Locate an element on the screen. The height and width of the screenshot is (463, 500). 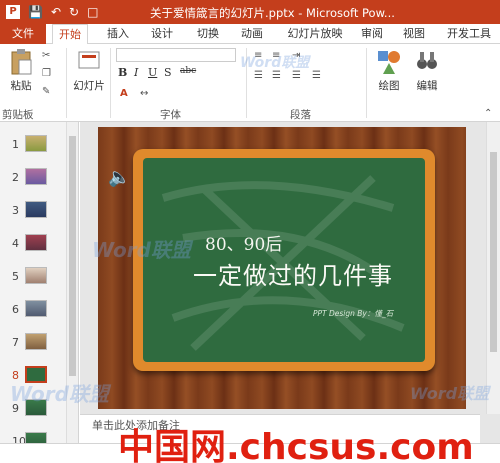
thumbnail-number: 5 is located at coordinates (15, 276).